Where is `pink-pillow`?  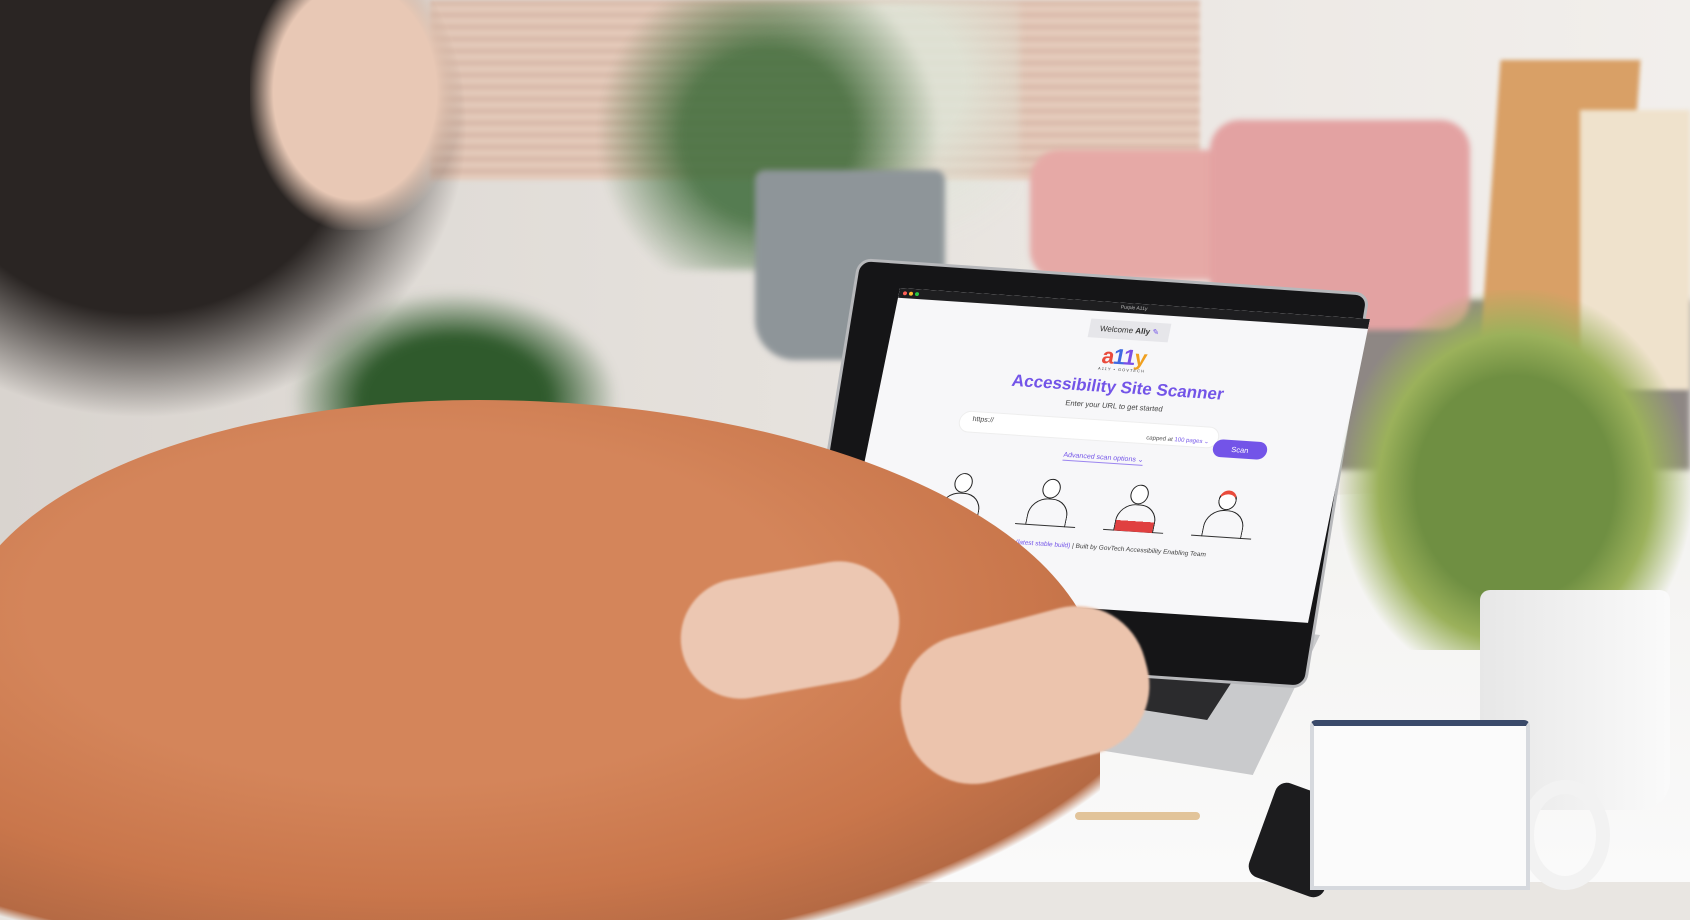
pink-pillow is located at coordinates (1135, 215).